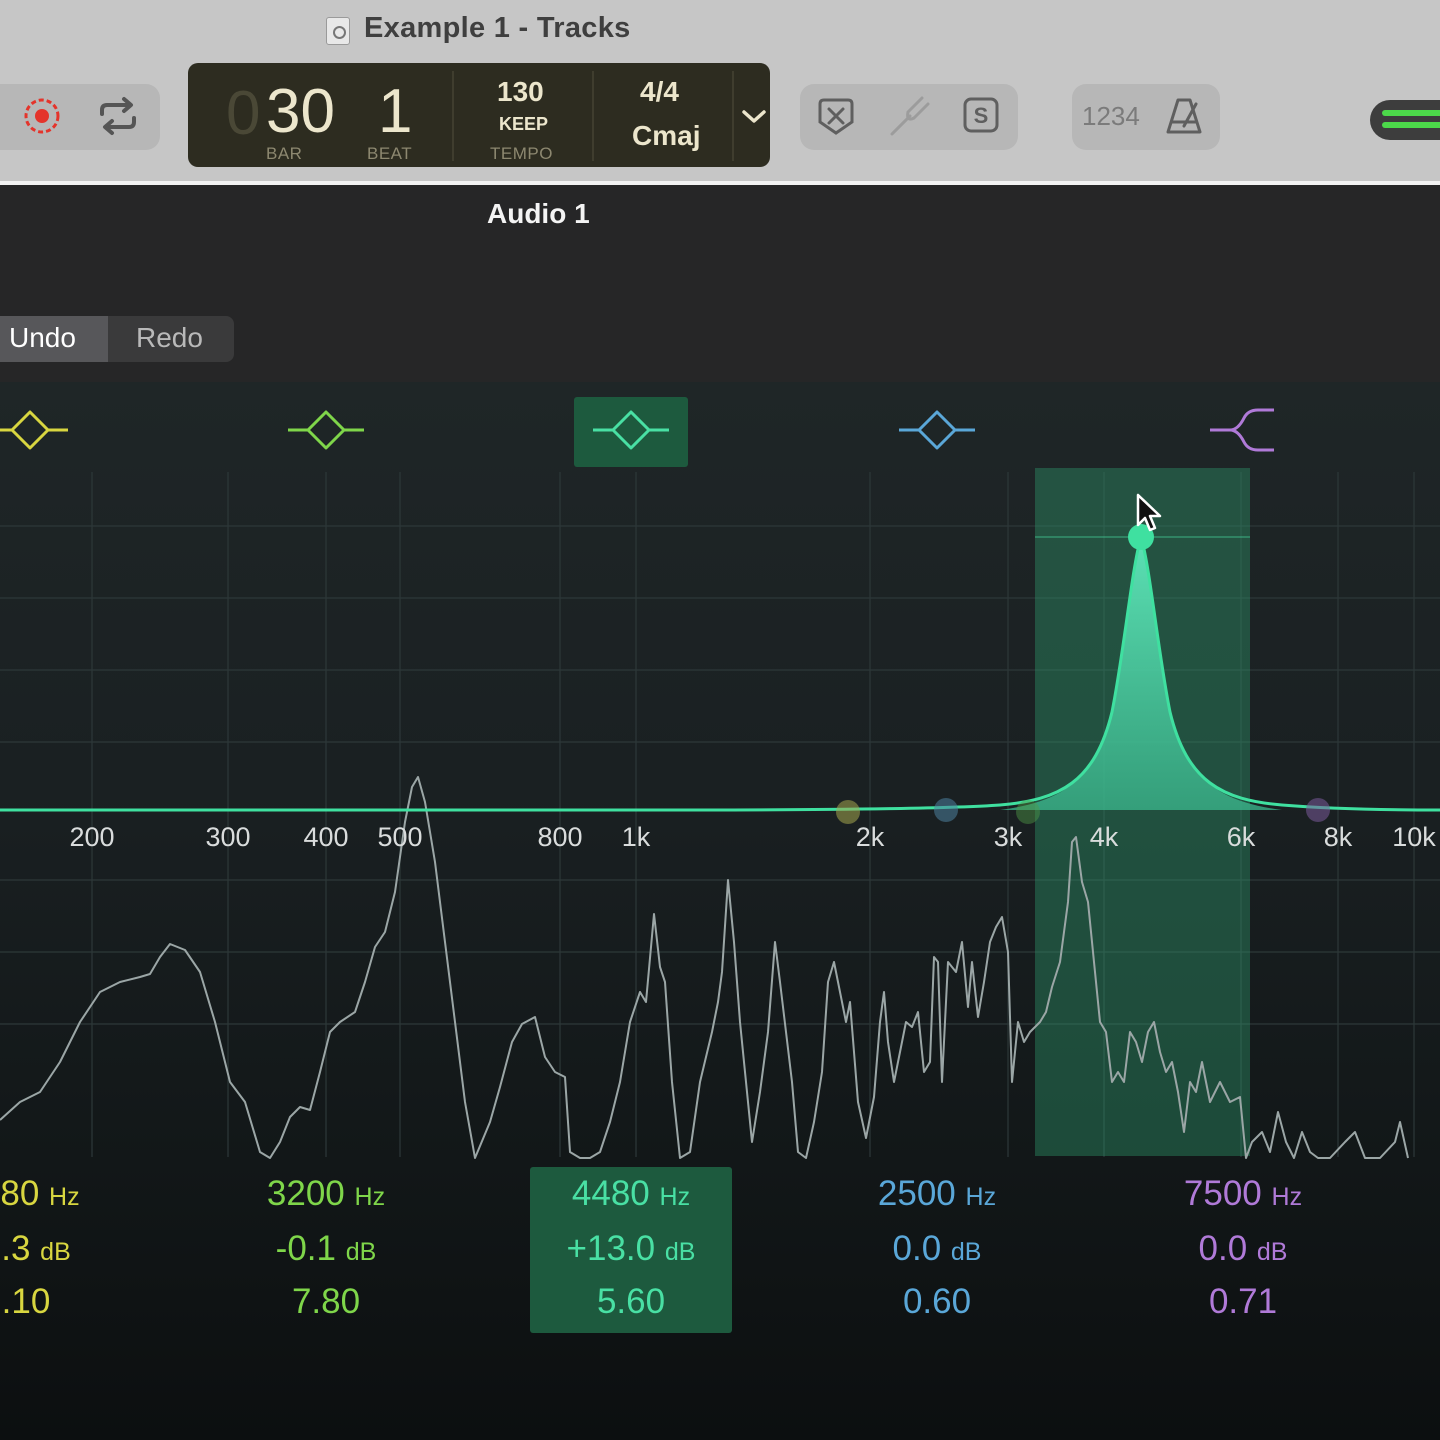 The width and height of the screenshot is (1440, 1440). Describe the element at coordinates (848, 812) in the screenshot. I see `band-2-node` at that location.